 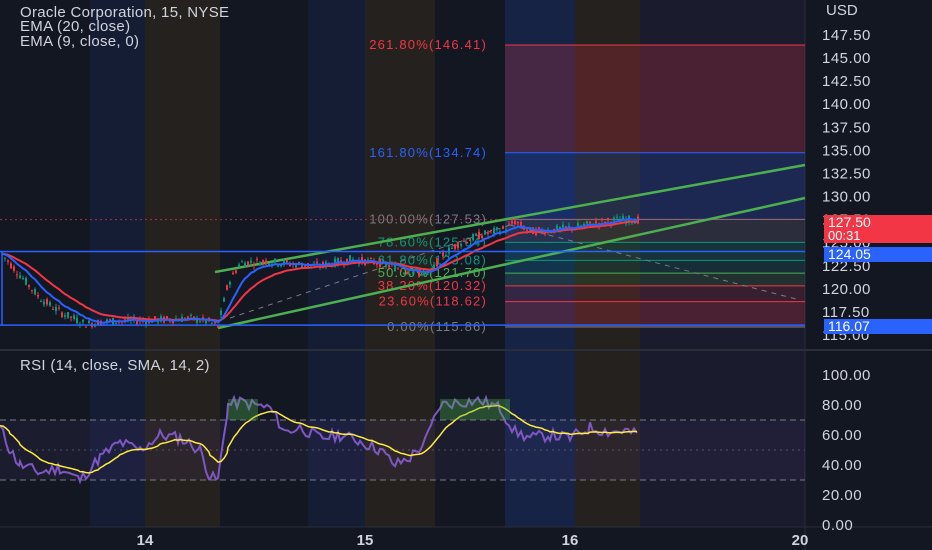 I want to click on price-axis-label: 130.00, so click(x=846, y=197).